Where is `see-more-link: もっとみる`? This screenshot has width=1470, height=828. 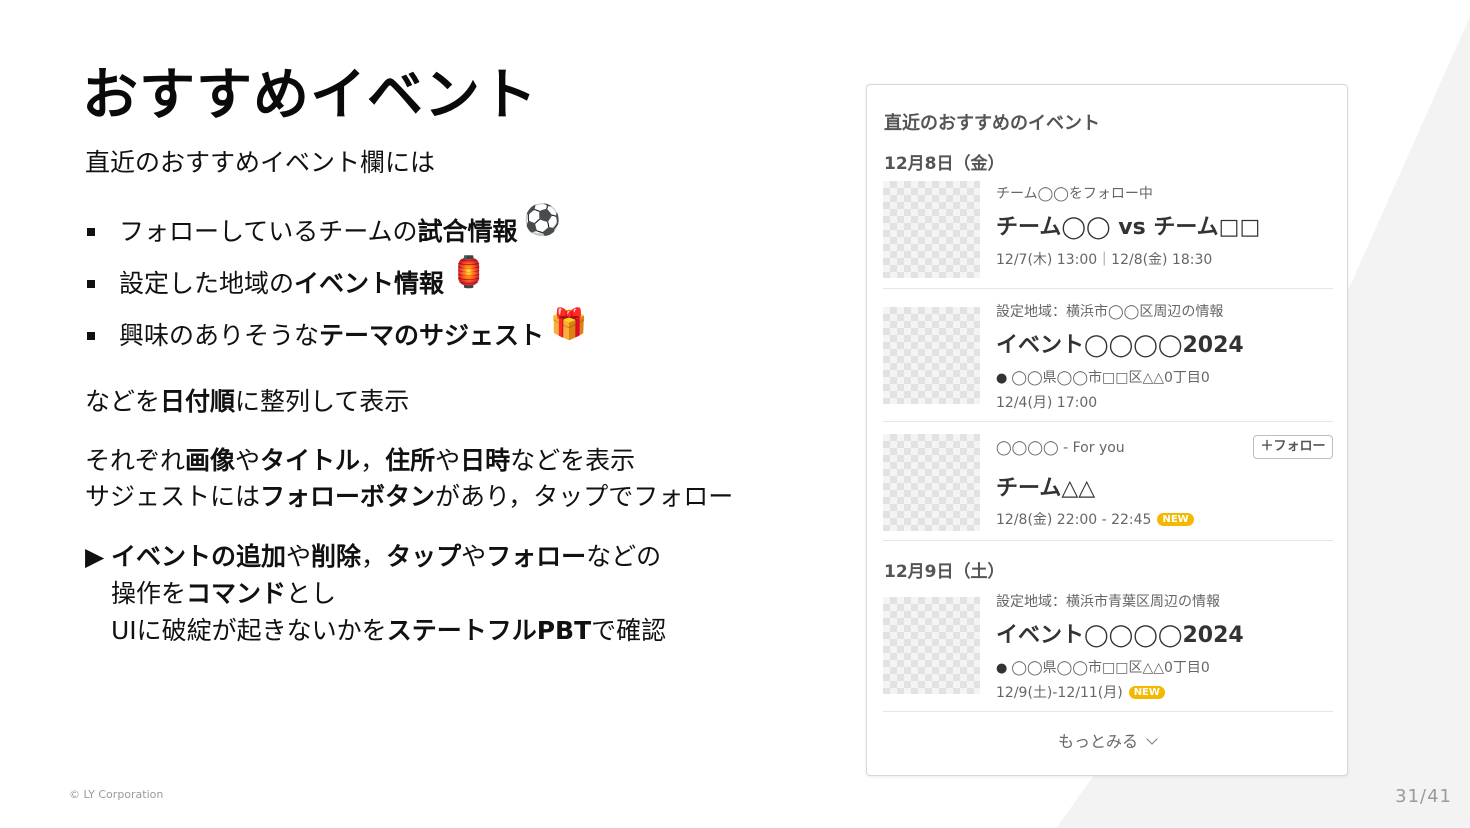 see-more-link: もっとみる is located at coordinates (1107, 740).